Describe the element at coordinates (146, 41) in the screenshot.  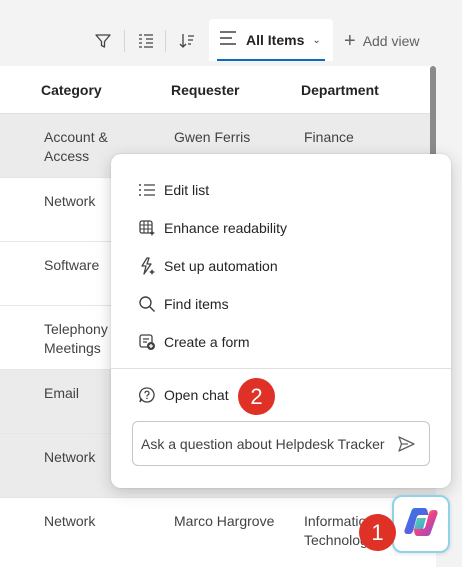
I see `group-by-icon` at that location.